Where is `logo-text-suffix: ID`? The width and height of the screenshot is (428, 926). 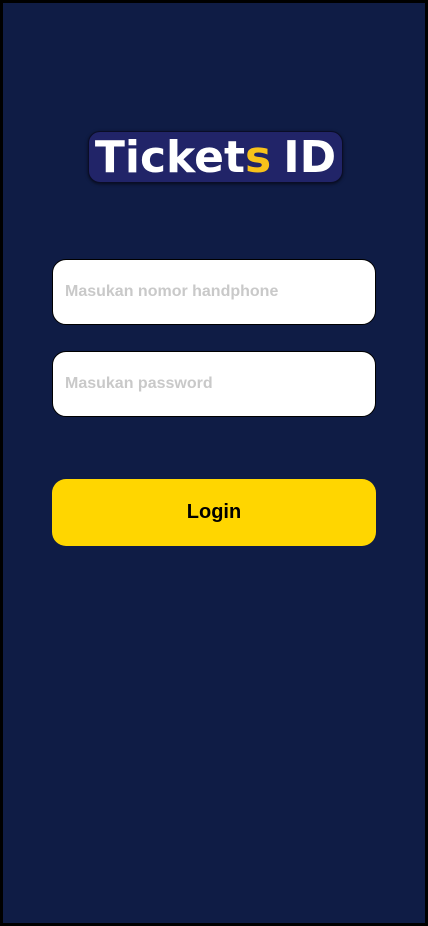
logo-text-suffix: ID is located at coordinates (310, 157).